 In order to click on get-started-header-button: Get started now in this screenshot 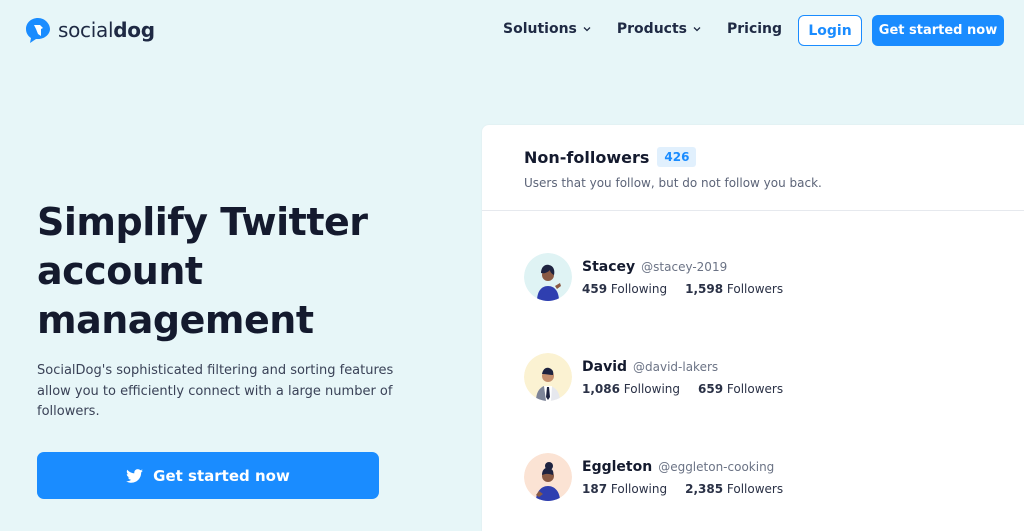, I will do `click(938, 30)`.